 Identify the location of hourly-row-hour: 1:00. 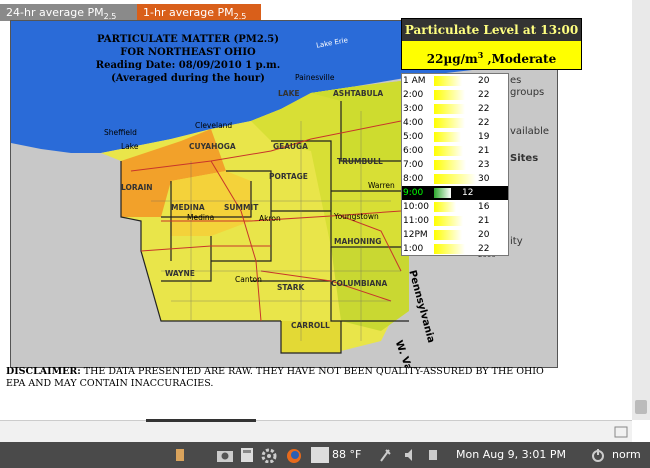
(413, 249).